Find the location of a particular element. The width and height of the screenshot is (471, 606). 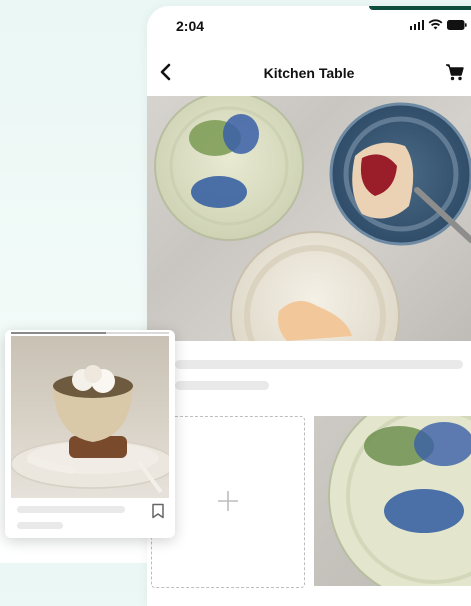

page-title: Kitchen Table is located at coordinates (309, 73).